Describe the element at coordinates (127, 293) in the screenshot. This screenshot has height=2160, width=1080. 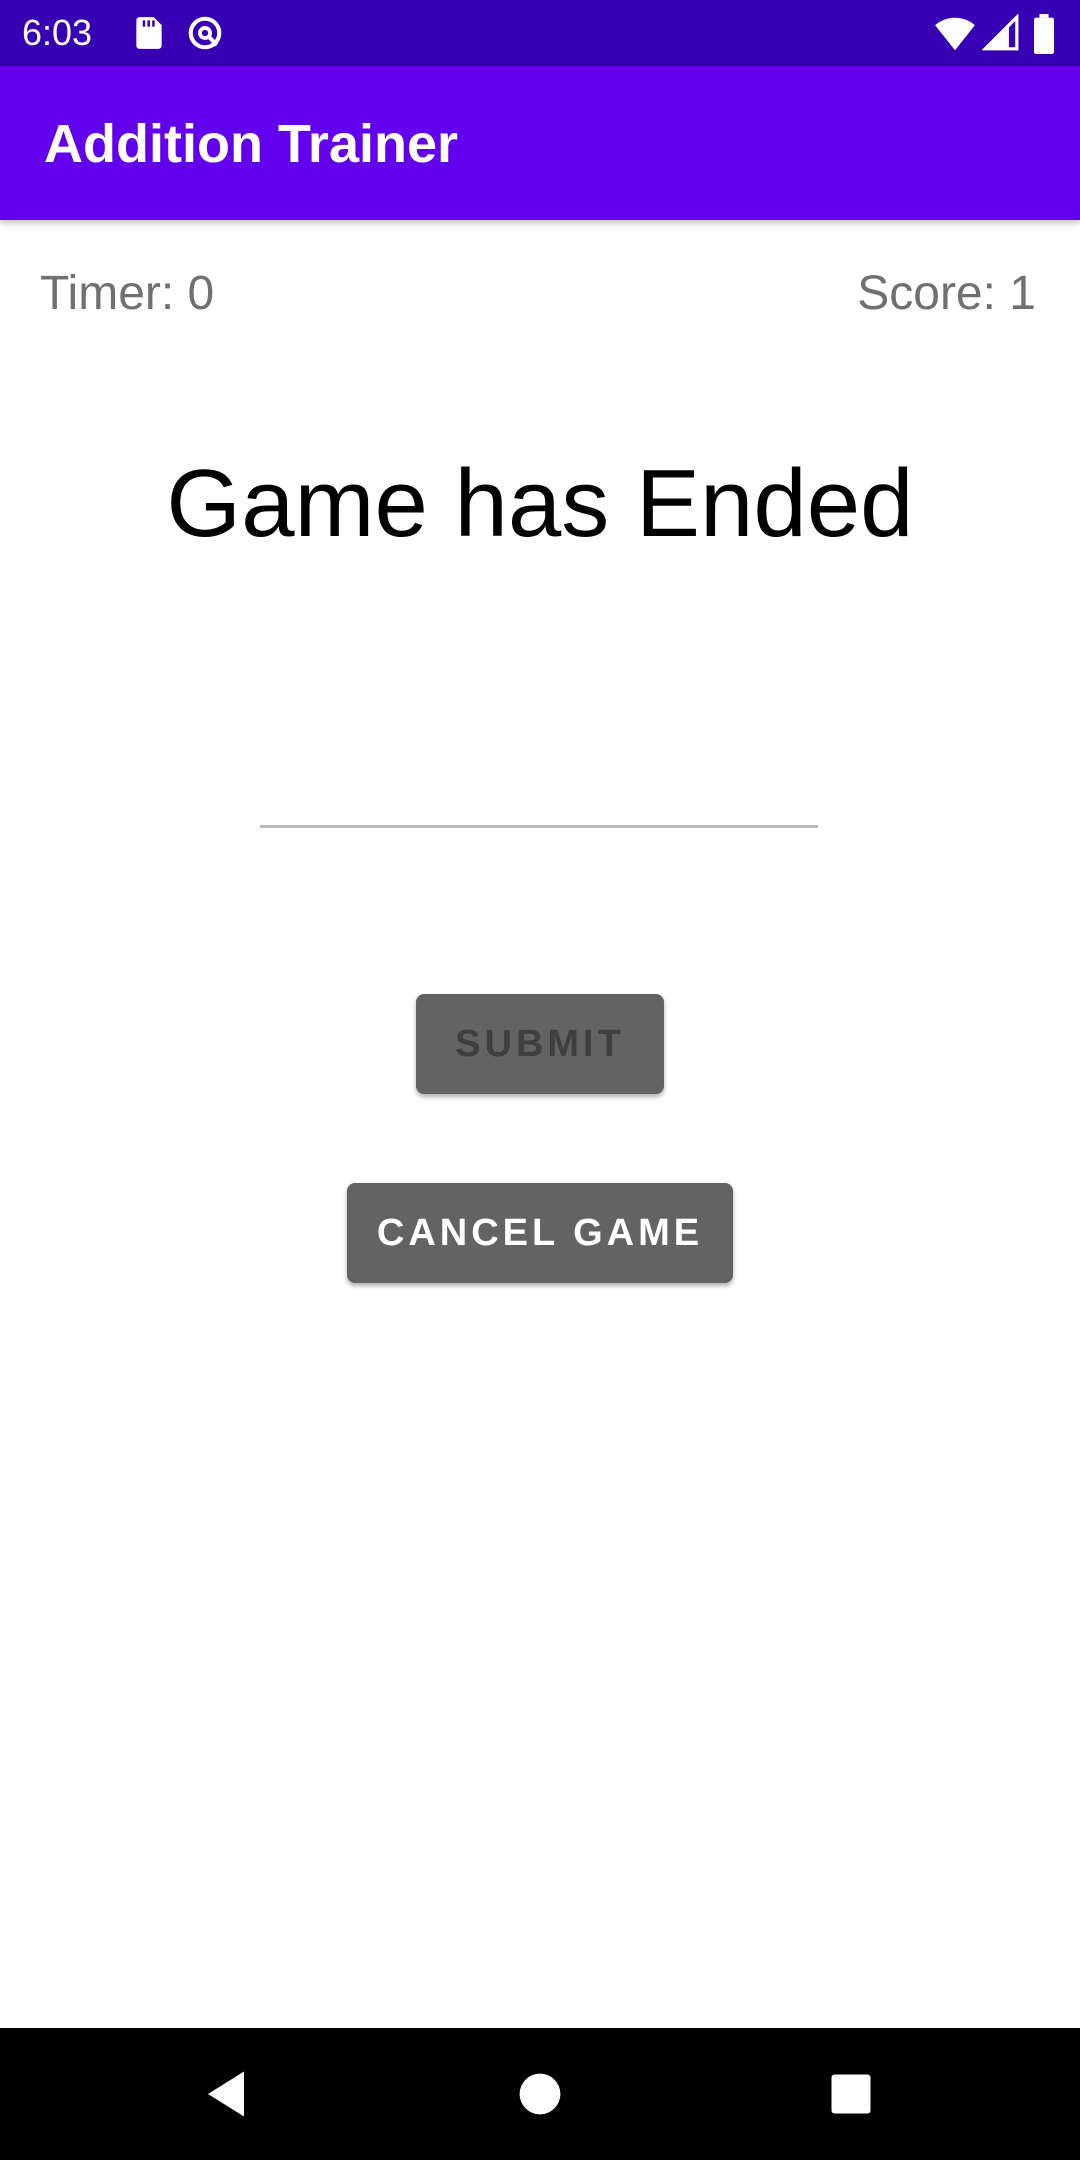
I see `timer-label: Timer: 0` at that location.